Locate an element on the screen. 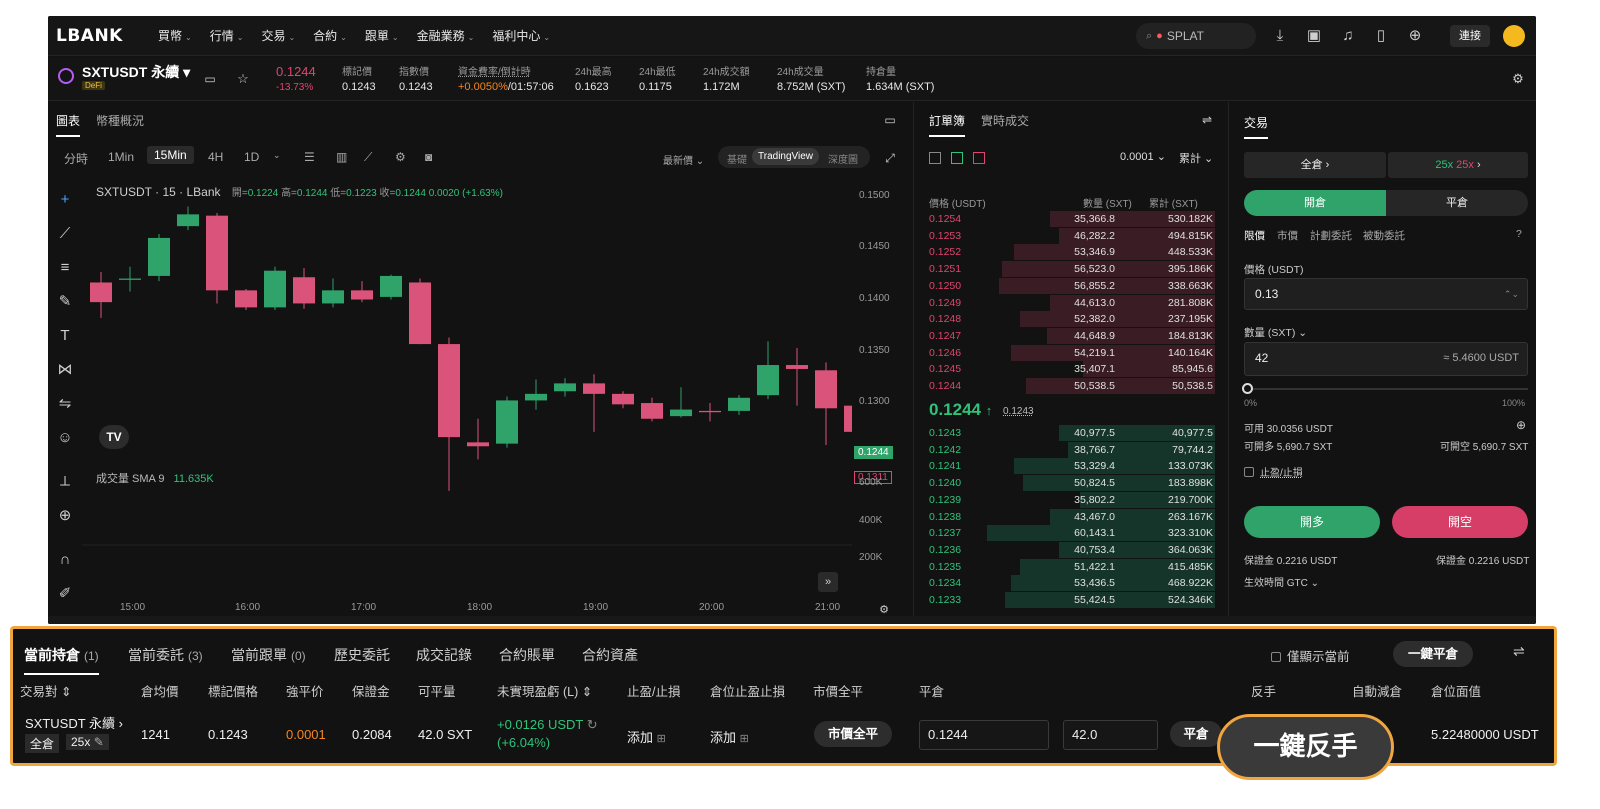 The width and height of the screenshot is (1600, 809). order-type-limit: 限價 is located at coordinates (1254, 235).